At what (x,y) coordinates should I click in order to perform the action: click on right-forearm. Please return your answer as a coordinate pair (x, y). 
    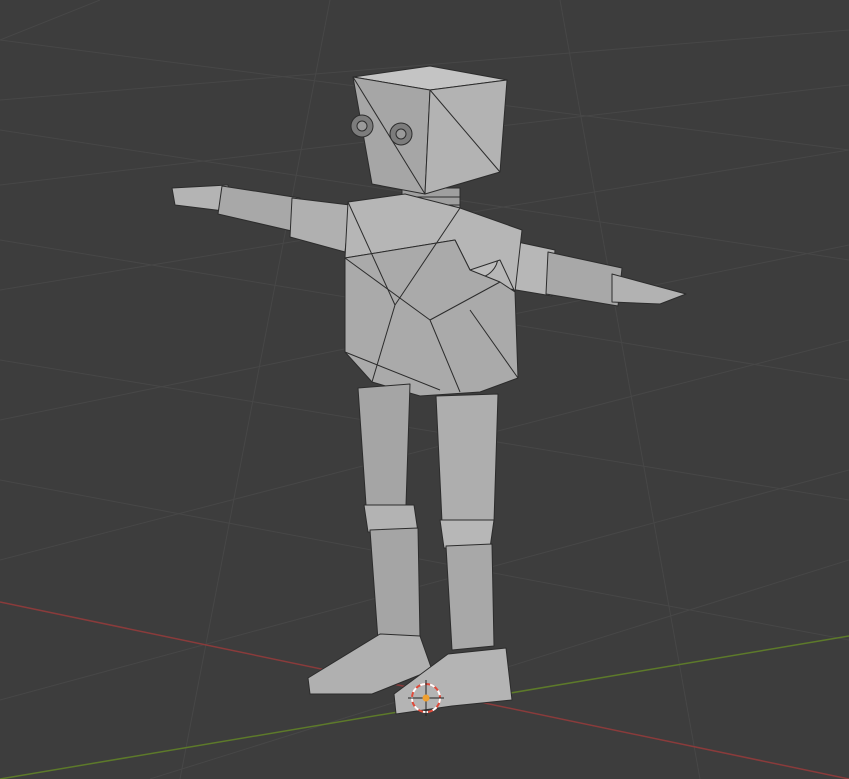
    Looking at the image, I should click on (584, 279).